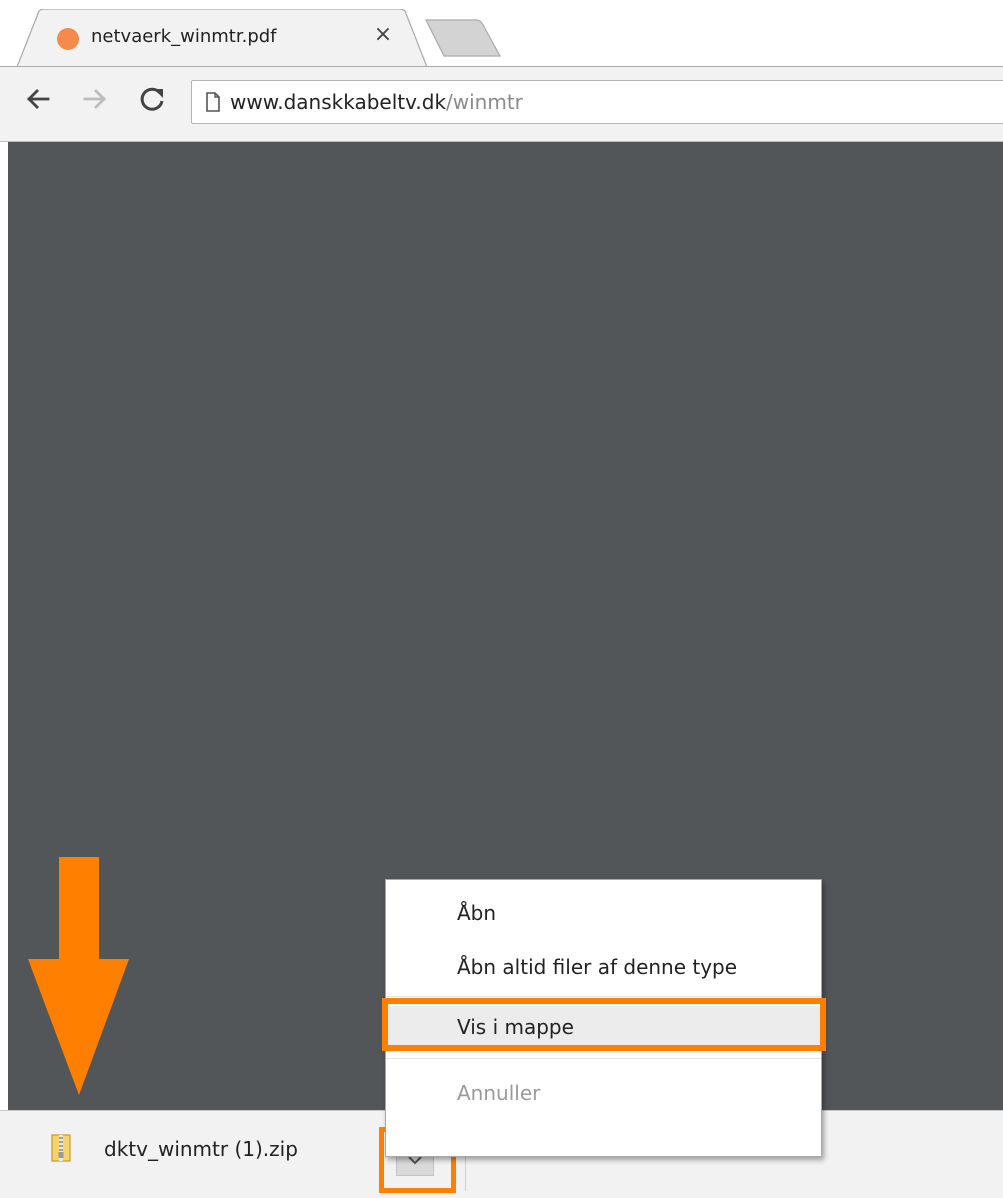  I want to click on pdf-favicon-icon, so click(68, 39).